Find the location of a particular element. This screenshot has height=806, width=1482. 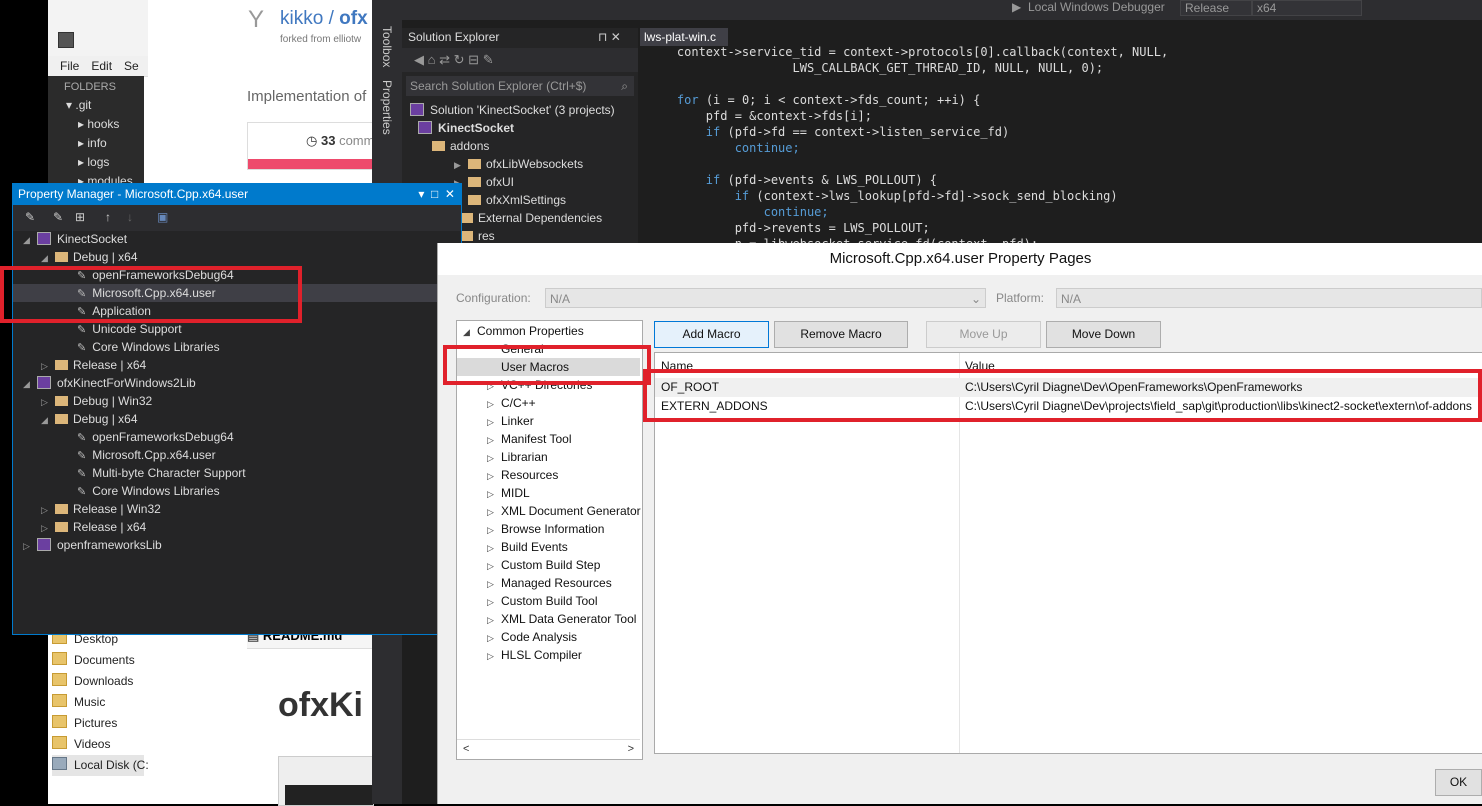

folder-ofxui: ▶ofxUI is located at coordinates (484, 182).